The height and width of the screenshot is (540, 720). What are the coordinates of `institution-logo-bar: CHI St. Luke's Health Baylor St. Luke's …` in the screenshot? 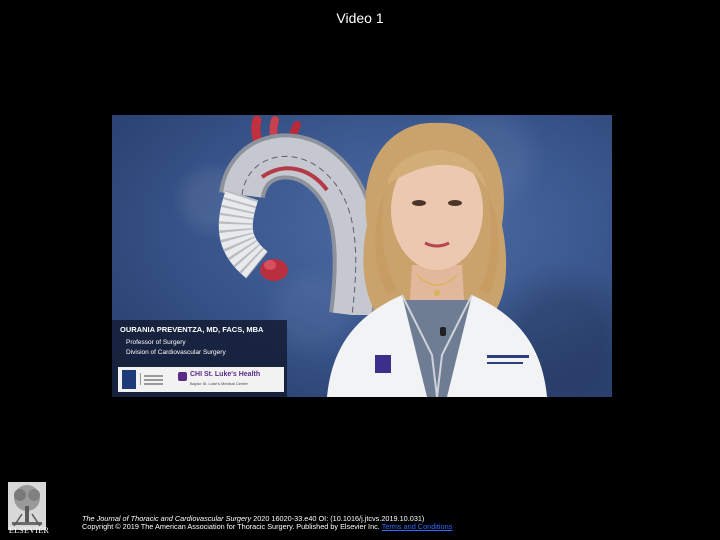 It's located at (201, 379).